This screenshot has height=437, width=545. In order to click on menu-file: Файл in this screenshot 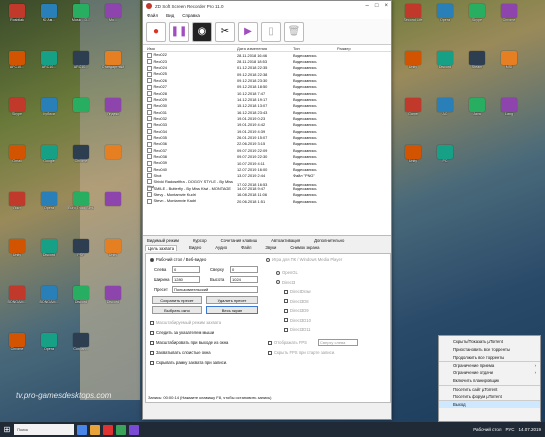, I will do `click(152, 15)`.